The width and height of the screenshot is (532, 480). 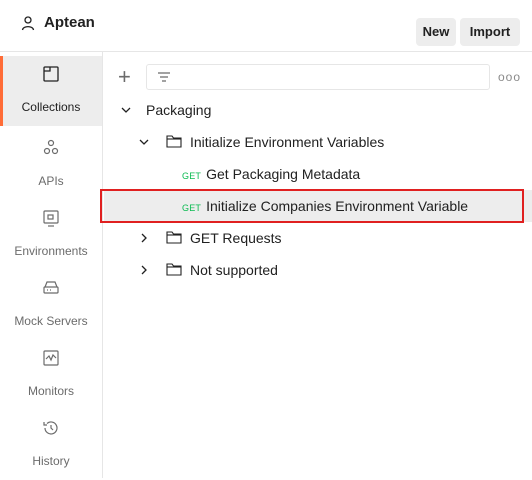 What do you see at coordinates (50, 391) in the screenshot?
I see `sidebar-item-label: Monitors` at bounding box center [50, 391].